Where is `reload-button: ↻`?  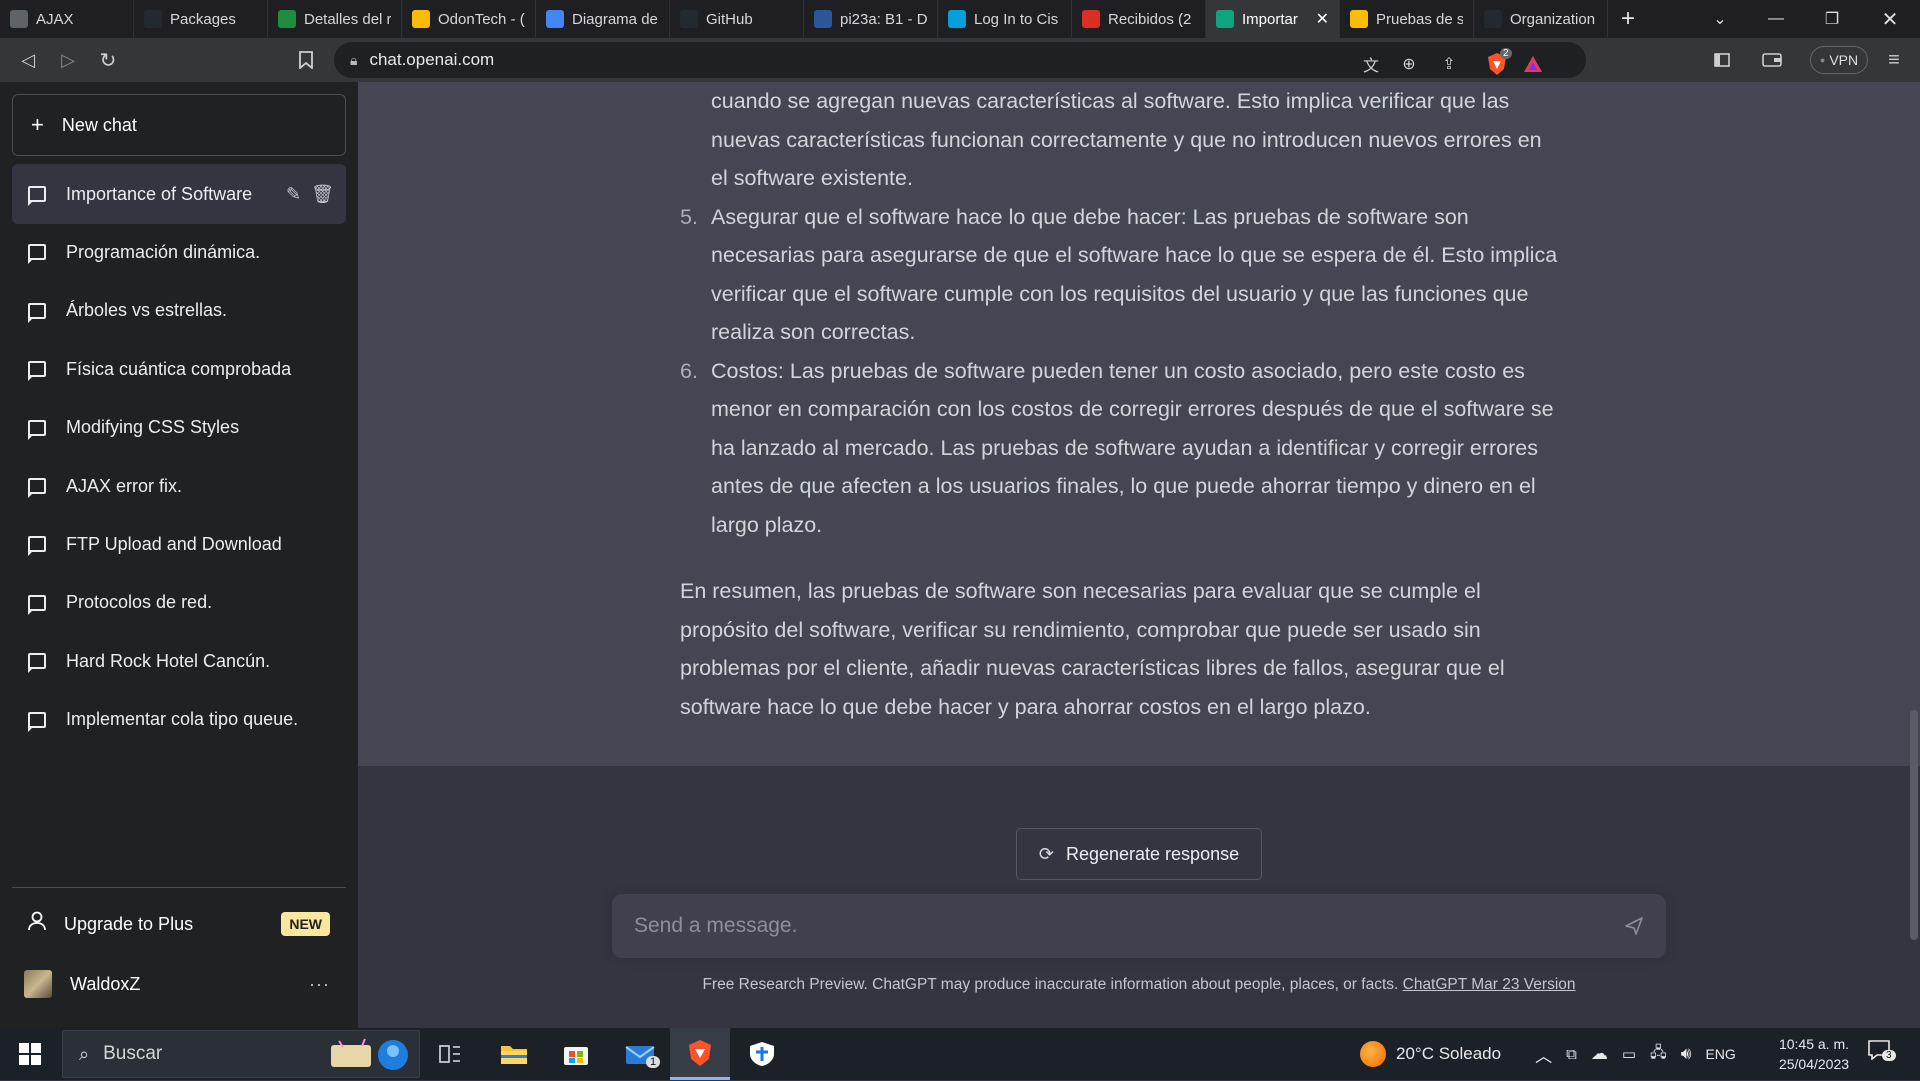 reload-button: ↻ is located at coordinates (108, 60).